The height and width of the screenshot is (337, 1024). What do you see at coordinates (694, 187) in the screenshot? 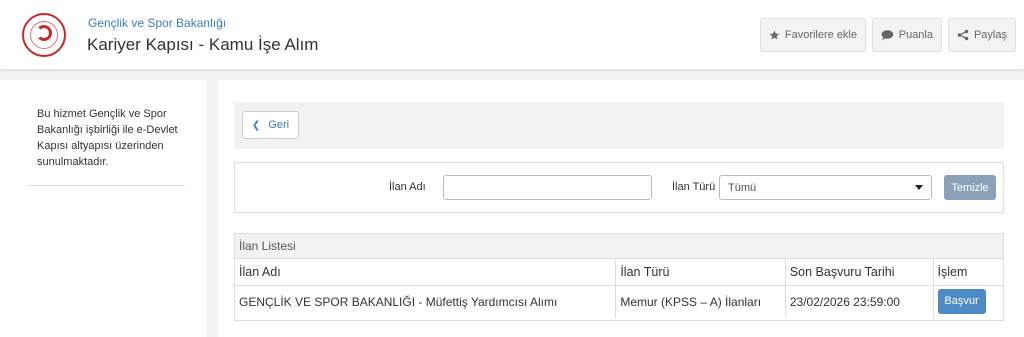
I see `type-filter-label: İlan Türü` at bounding box center [694, 187].